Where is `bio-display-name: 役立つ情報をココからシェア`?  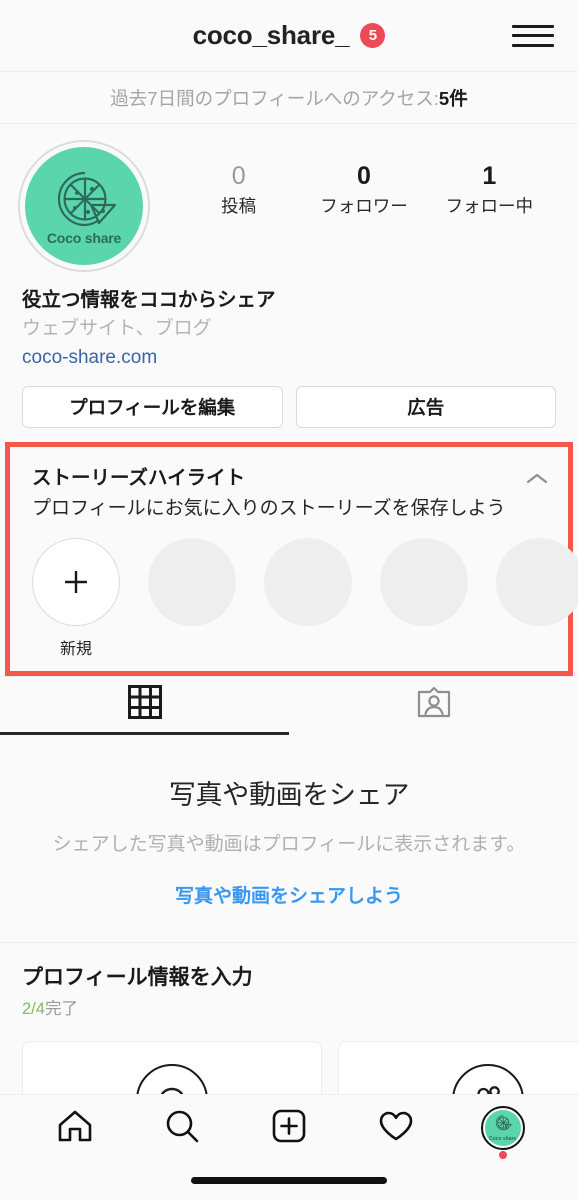
bio-display-name: 役立つ情報をココからシェア is located at coordinates (149, 300).